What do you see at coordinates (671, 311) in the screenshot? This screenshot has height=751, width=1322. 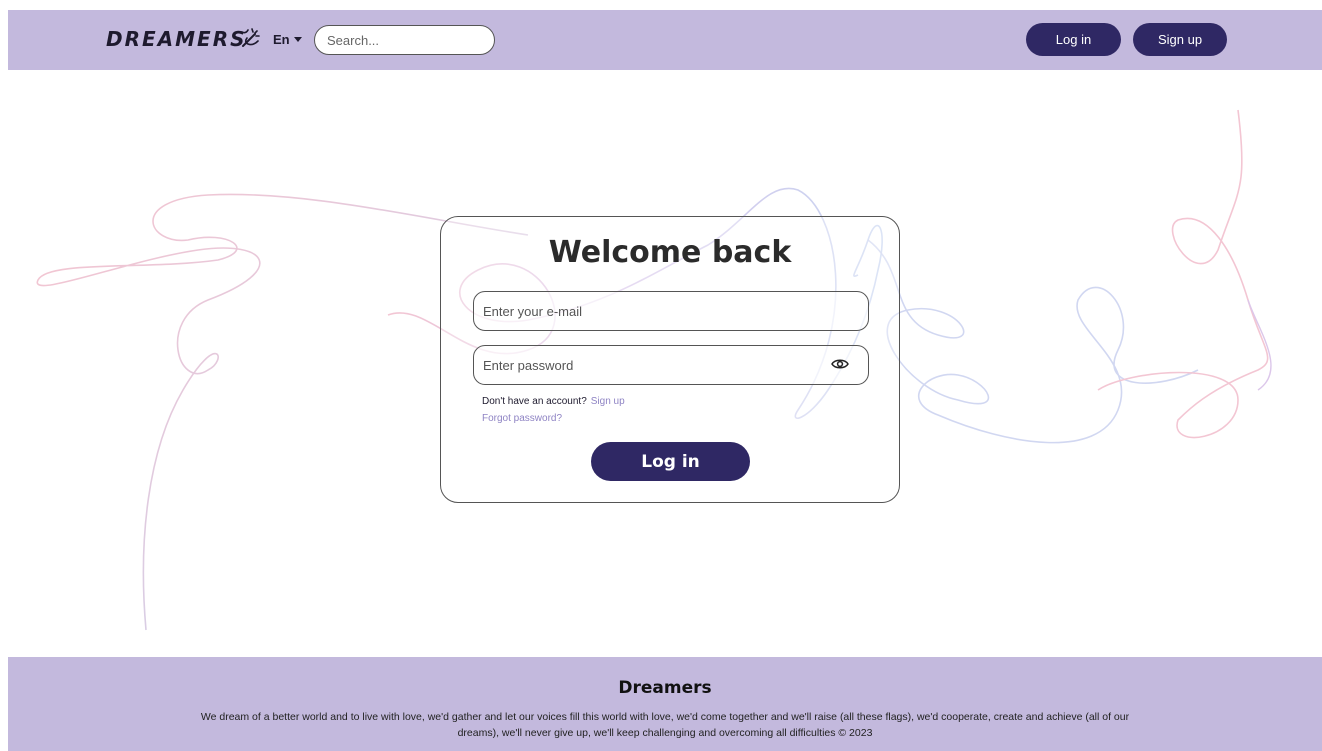 I see `email-field` at bounding box center [671, 311].